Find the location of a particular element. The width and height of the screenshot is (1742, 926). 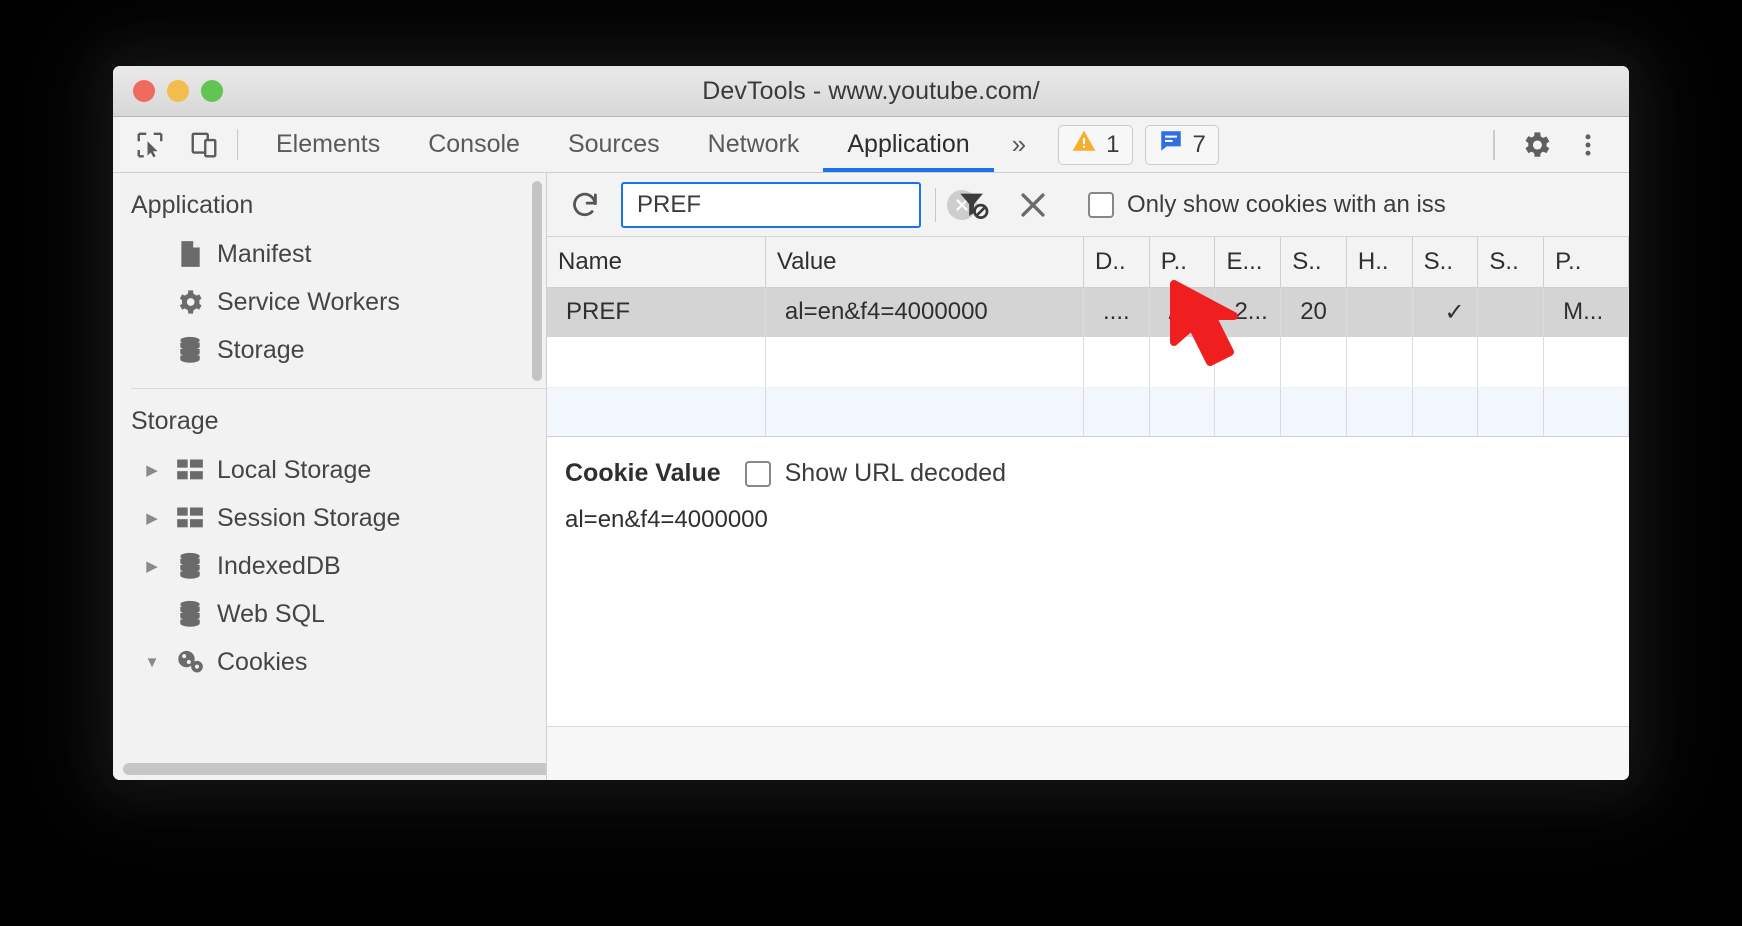

tab-network: Network is located at coordinates (754, 144).